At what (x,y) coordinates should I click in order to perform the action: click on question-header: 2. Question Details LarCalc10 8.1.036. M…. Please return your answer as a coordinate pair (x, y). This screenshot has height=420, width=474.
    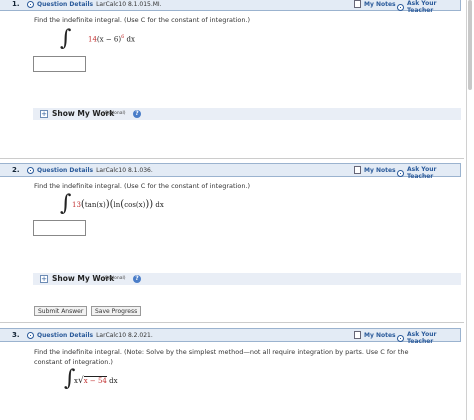
    Looking at the image, I should click on (230, 171).